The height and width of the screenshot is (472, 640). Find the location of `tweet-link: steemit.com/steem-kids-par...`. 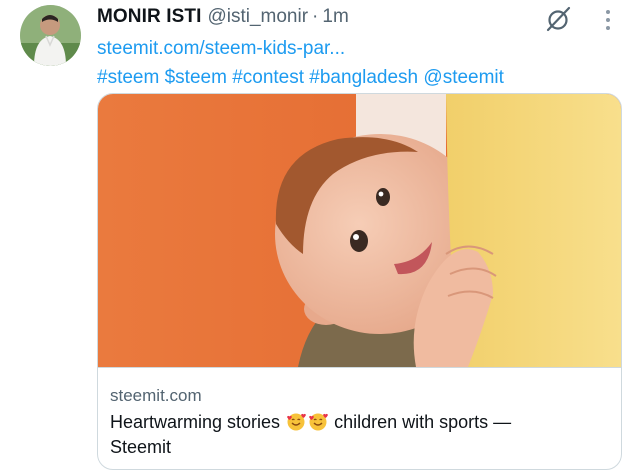

tweet-link: steemit.com/steem-kids-par... is located at coordinates (221, 48).